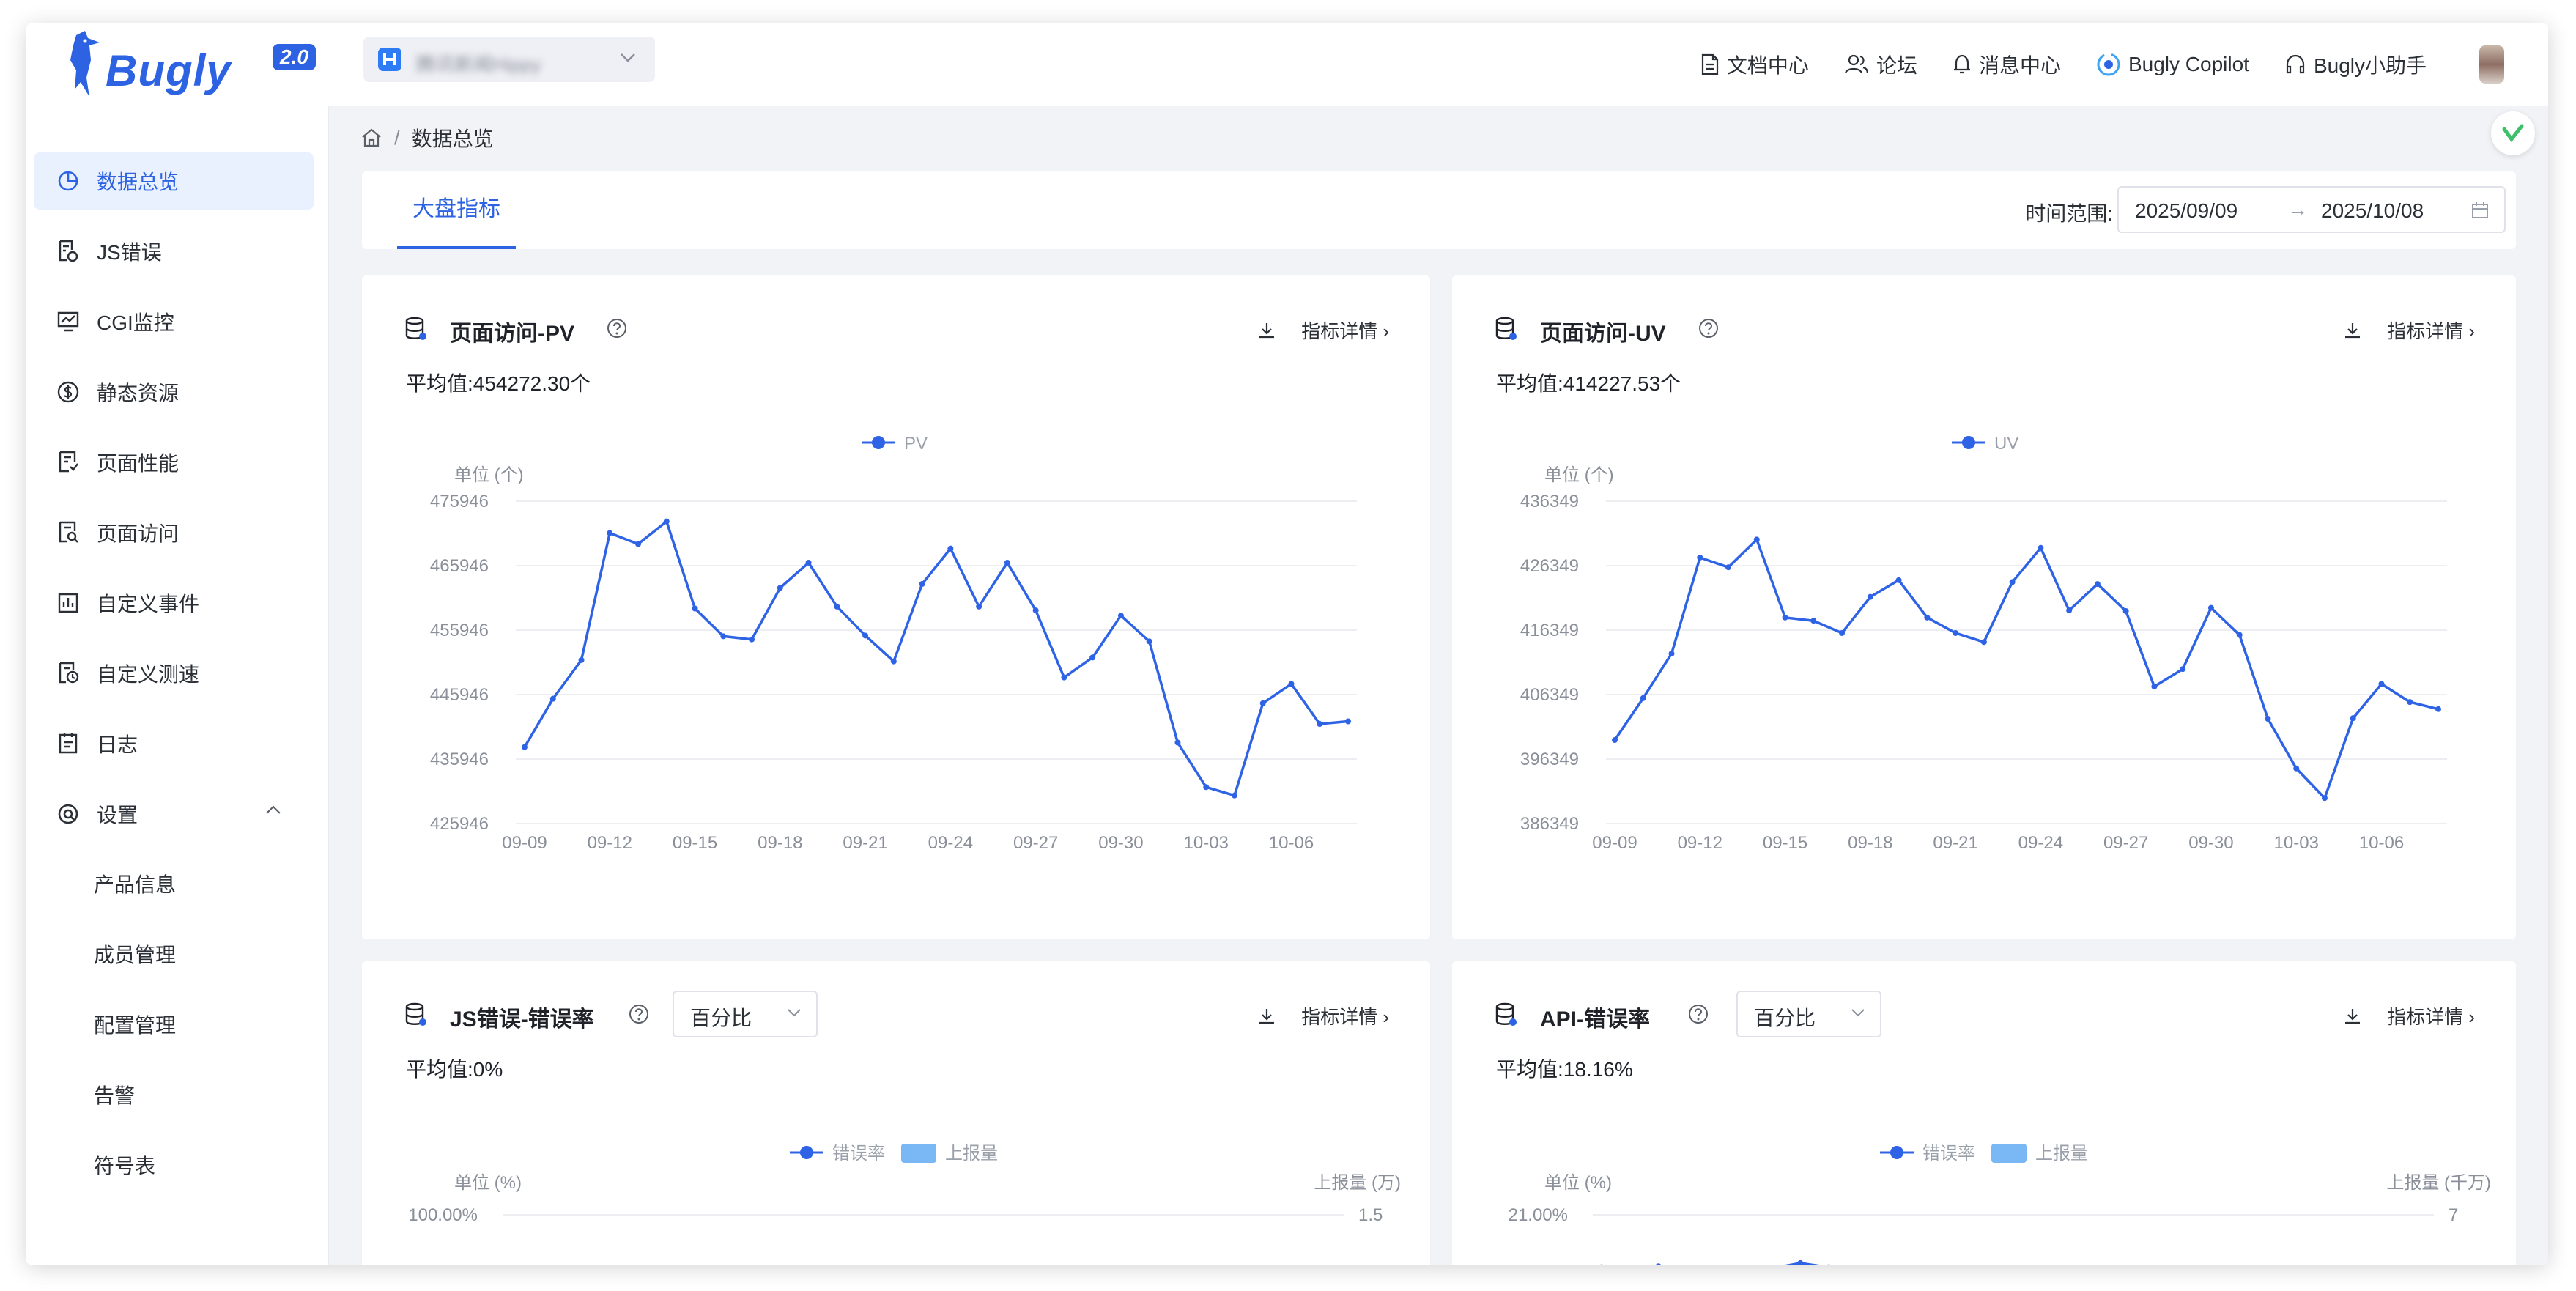 This screenshot has height=1291, width=2576. What do you see at coordinates (478, 64) in the screenshot?
I see `project-name: 腾讯新闻Hippy` at bounding box center [478, 64].